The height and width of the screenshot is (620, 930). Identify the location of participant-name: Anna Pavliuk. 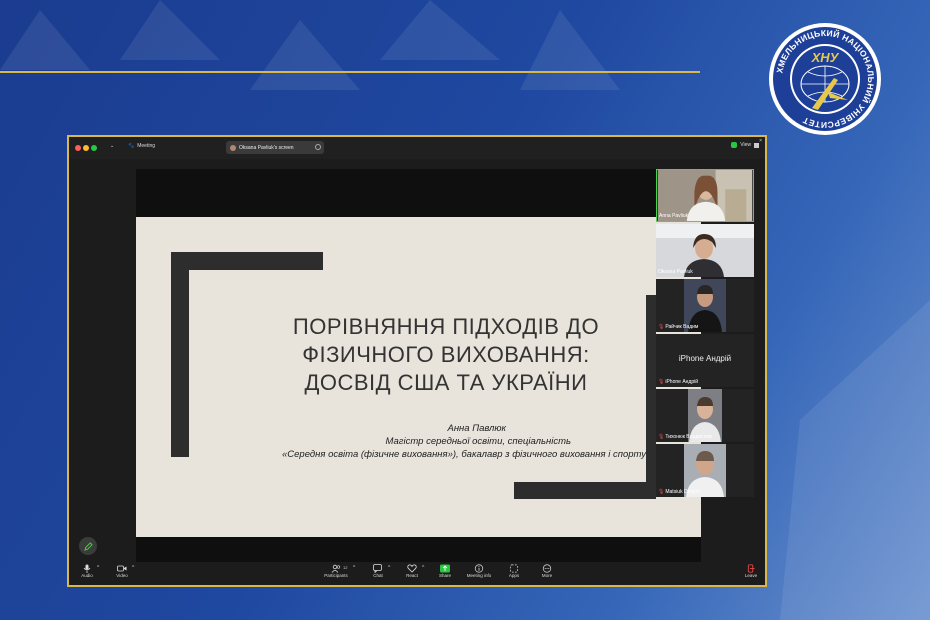
(674, 216).